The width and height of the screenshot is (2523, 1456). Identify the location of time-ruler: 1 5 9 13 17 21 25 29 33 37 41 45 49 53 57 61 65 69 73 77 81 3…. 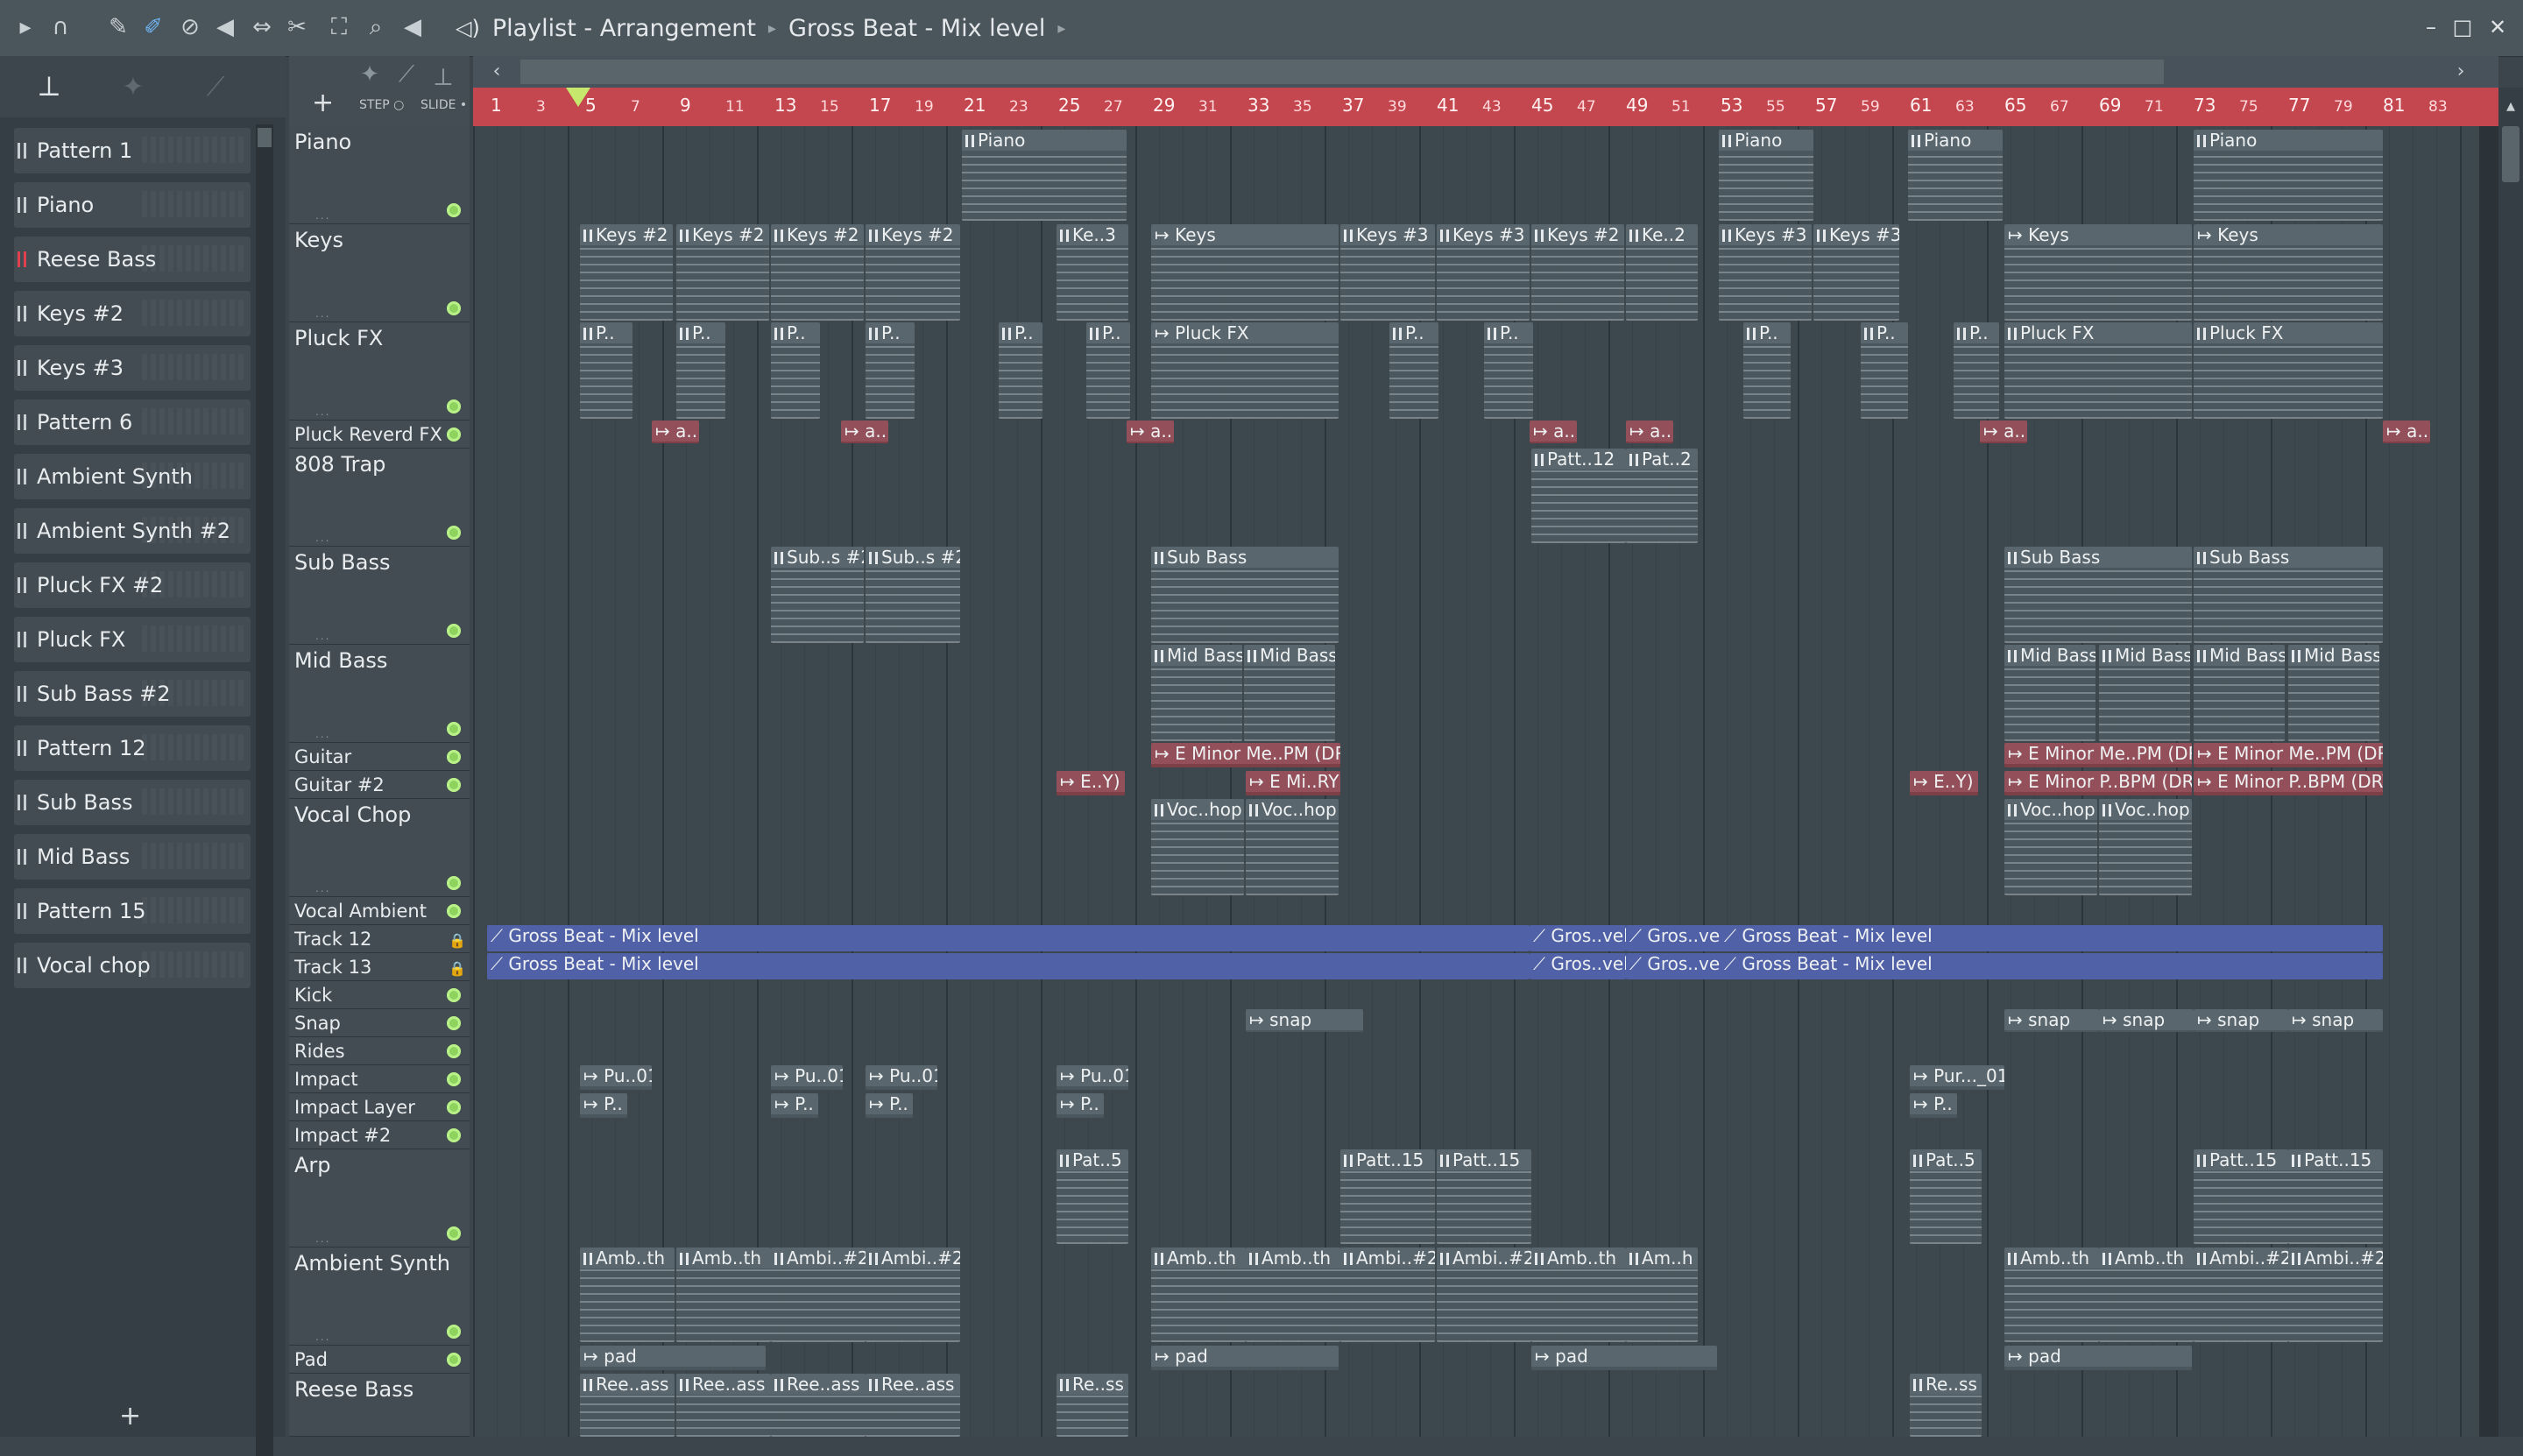
(1485, 107).